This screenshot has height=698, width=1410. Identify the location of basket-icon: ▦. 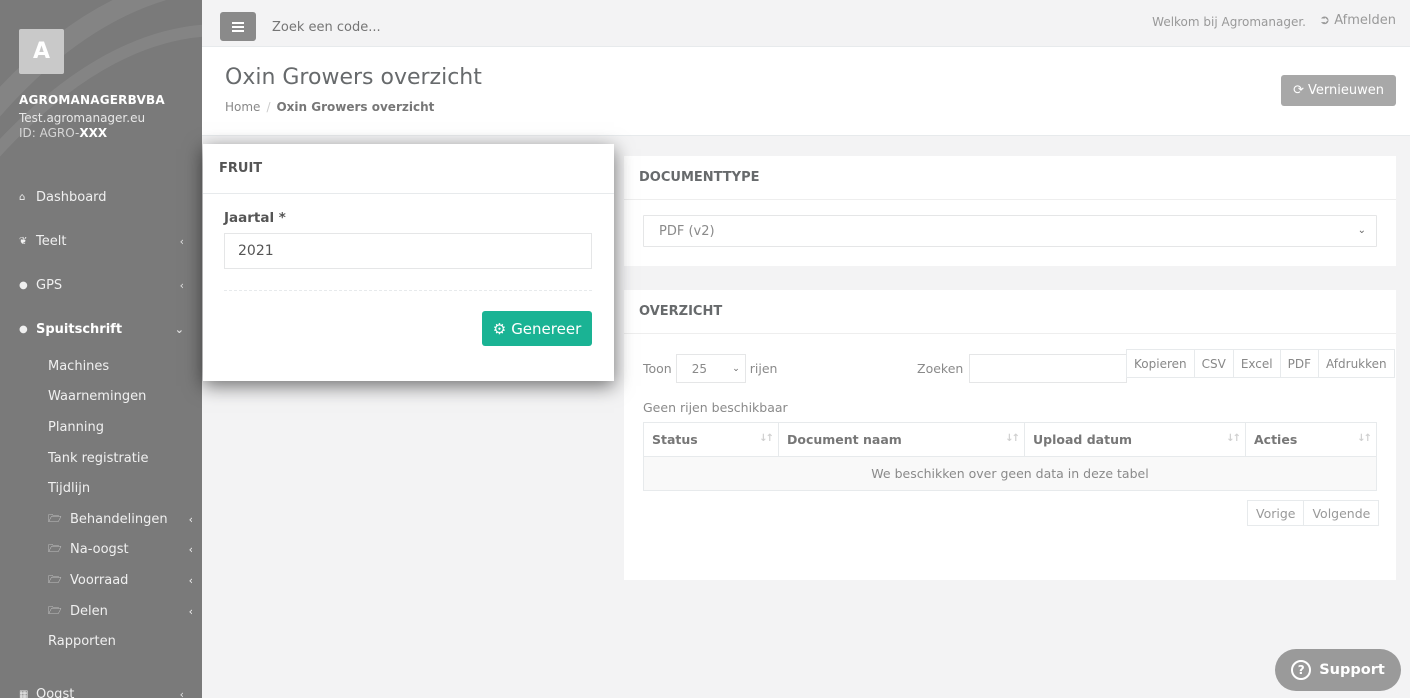
(24, 693).